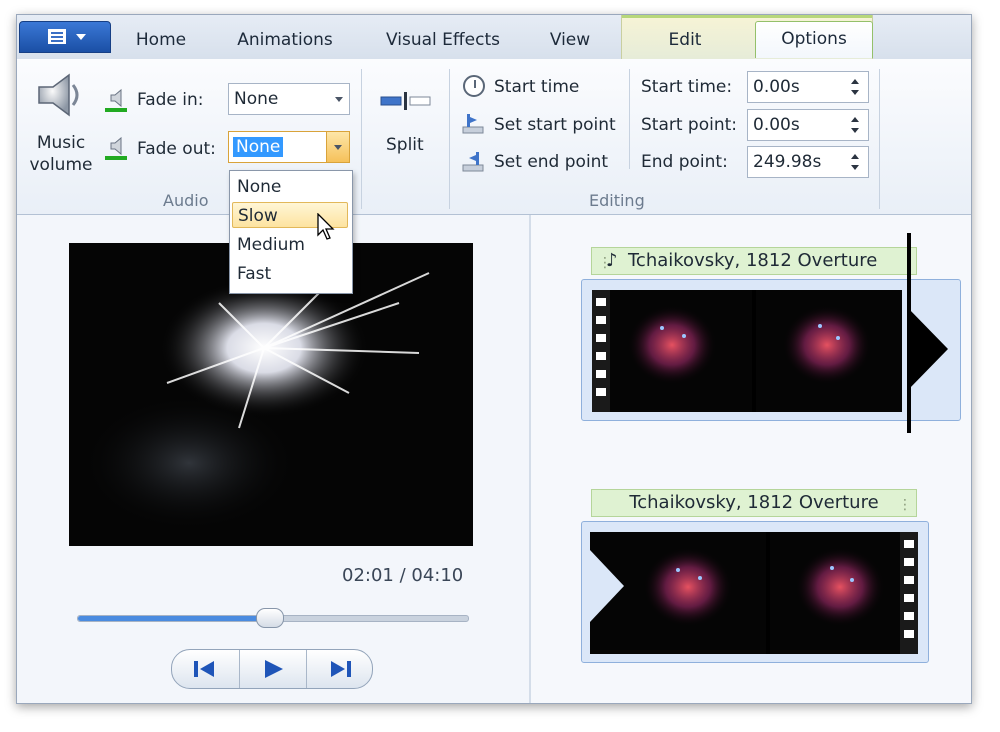 This screenshot has width=1000, height=732. Describe the element at coordinates (776, 87) in the screenshot. I see `start-time-value: 0.00s` at that location.